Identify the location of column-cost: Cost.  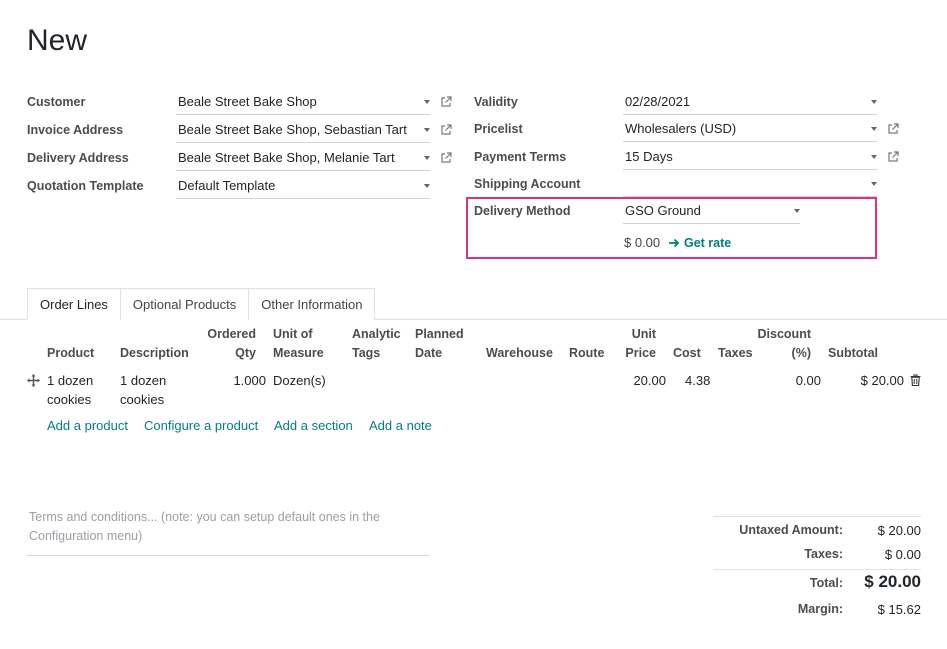
(687, 353).